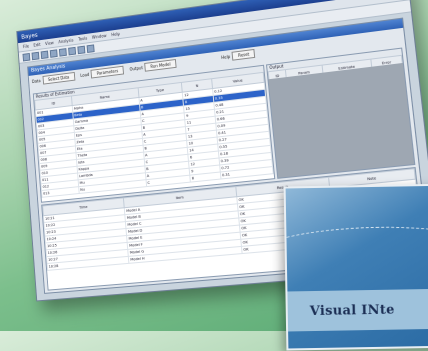  I want to click on decorative-arc, so click(355, 257).